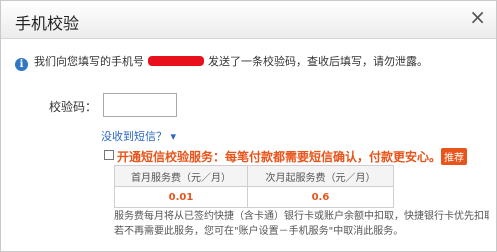  Describe the element at coordinates (21, 64) in the screenshot. I see `info-icon: i` at that location.